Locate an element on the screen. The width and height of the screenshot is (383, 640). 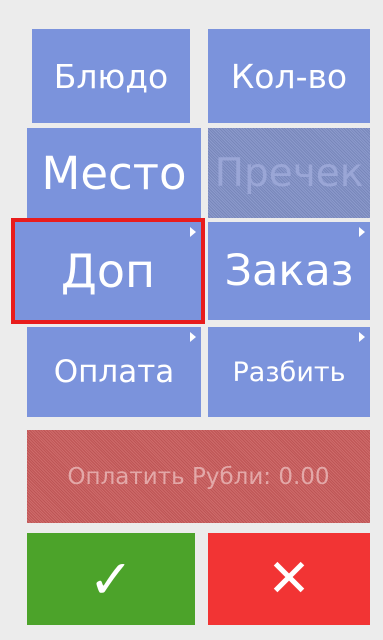
dish-button-label: Блюдо is located at coordinates (111, 76).